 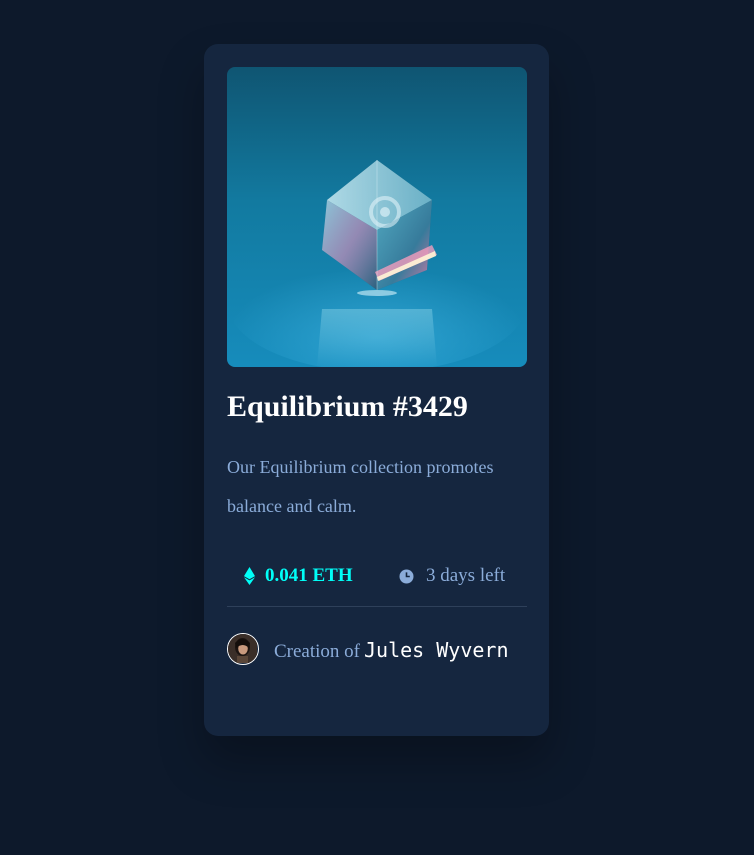 I want to click on ethereum-icon, so click(x=249, y=576).